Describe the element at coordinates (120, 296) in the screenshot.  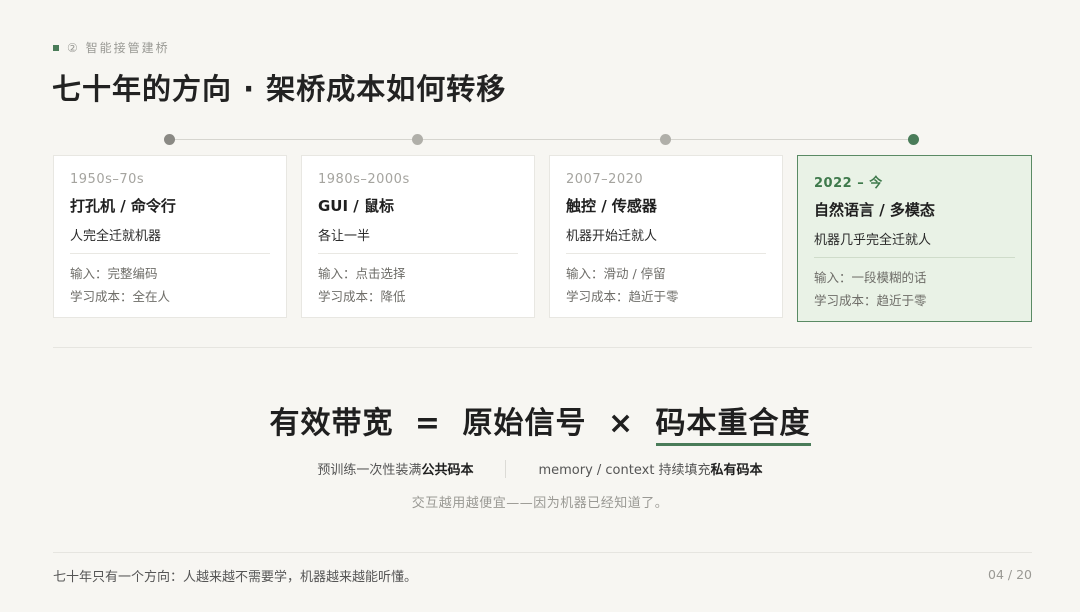
I see `era-learning-cost: 学习成本：全在人` at that location.